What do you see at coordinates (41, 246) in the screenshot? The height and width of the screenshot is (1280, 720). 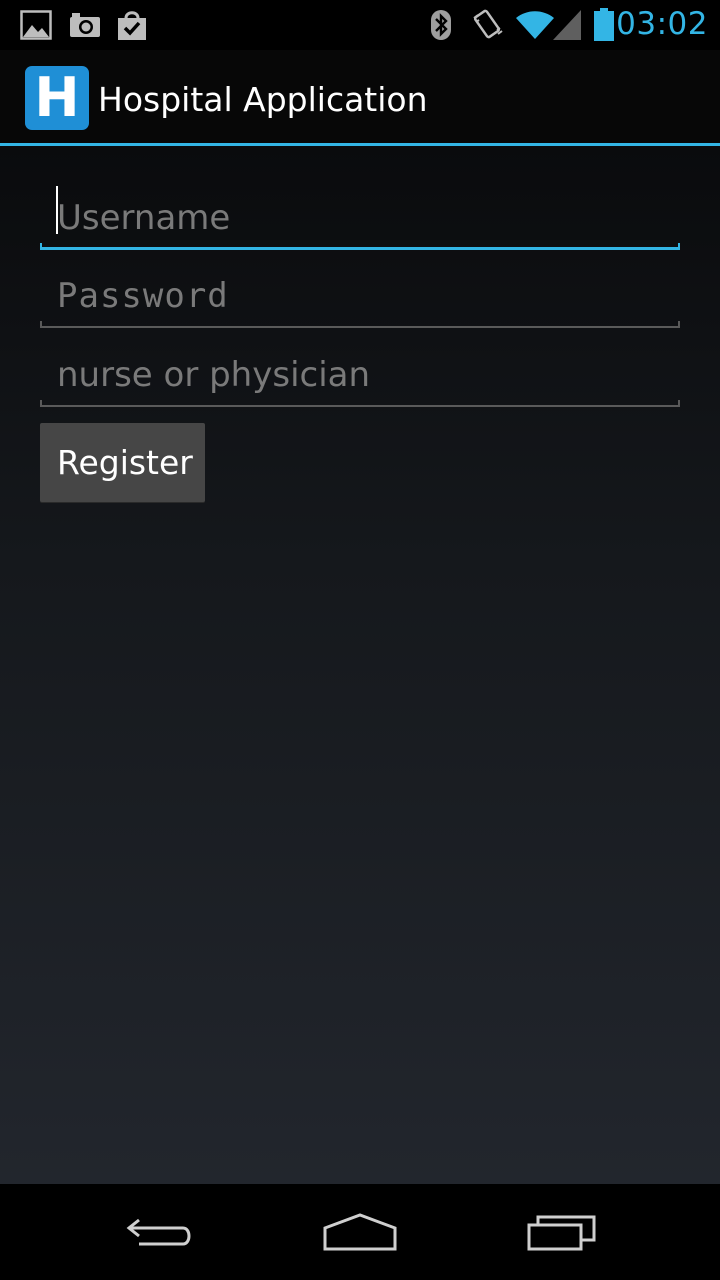 I see `username-underline-tick-left` at bounding box center [41, 246].